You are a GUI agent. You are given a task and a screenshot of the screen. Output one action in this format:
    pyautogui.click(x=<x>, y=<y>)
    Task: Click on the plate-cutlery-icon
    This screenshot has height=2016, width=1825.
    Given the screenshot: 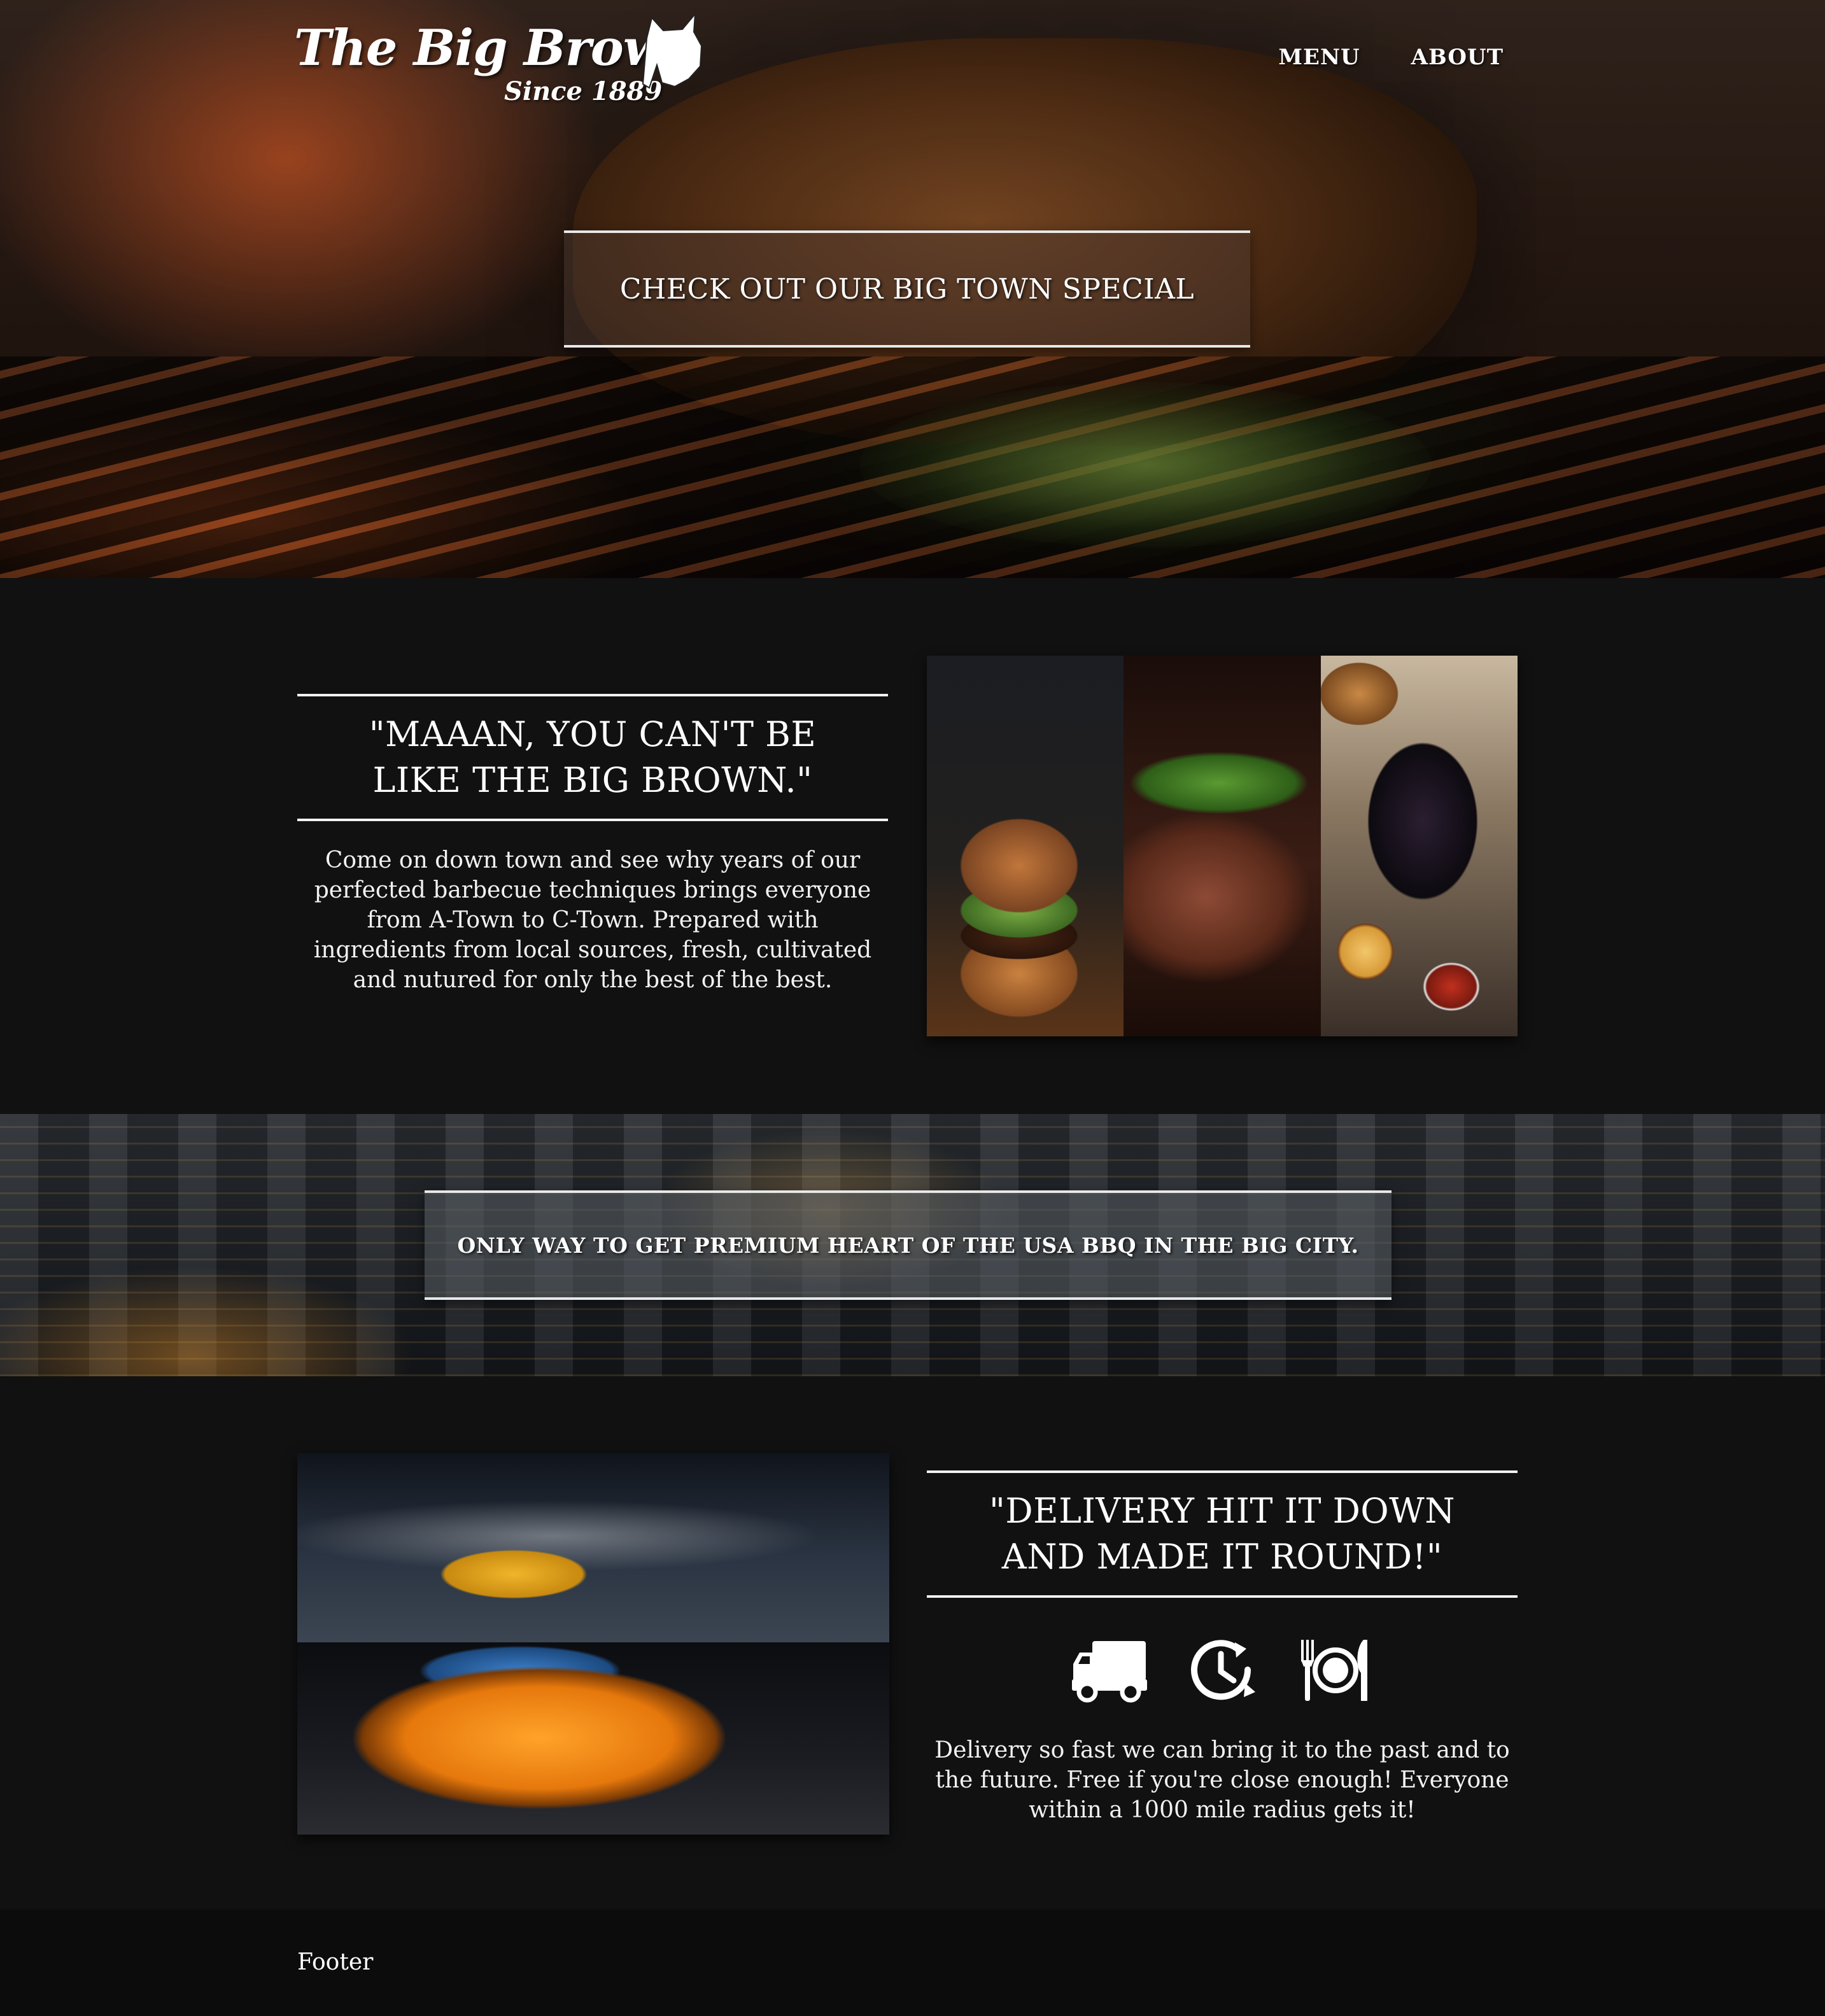 What is the action you would take?
    pyautogui.click(x=1334, y=1671)
    